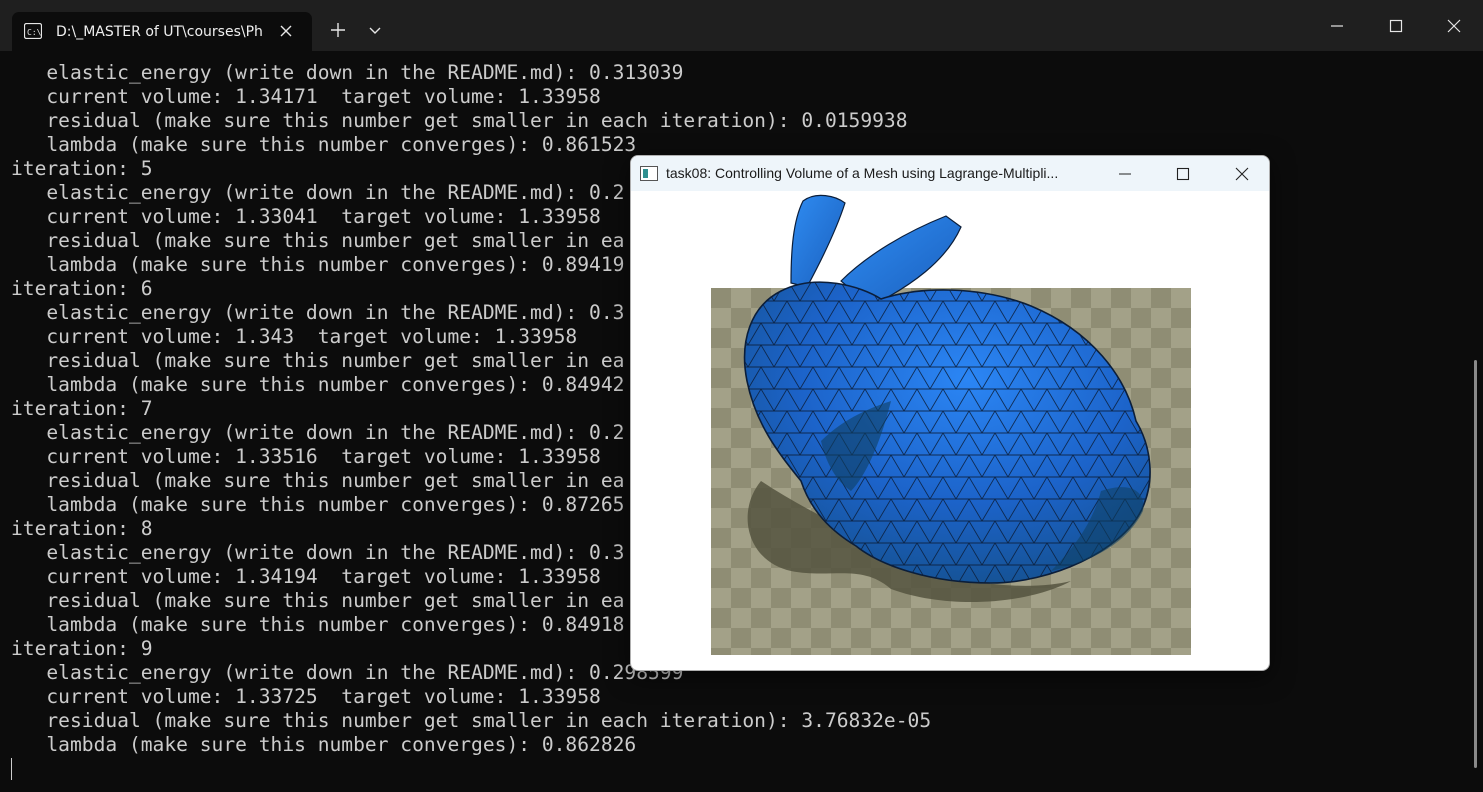 This screenshot has height=792, width=1483. What do you see at coordinates (11, 769) in the screenshot?
I see `text-cursor` at bounding box center [11, 769].